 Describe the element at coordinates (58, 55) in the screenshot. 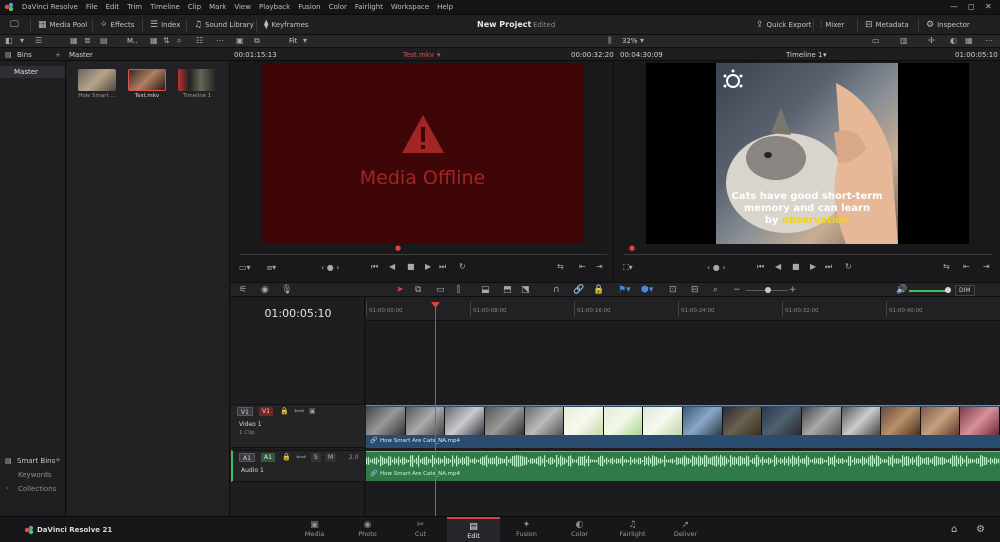

I see `add-bin-icon: +` at that location.